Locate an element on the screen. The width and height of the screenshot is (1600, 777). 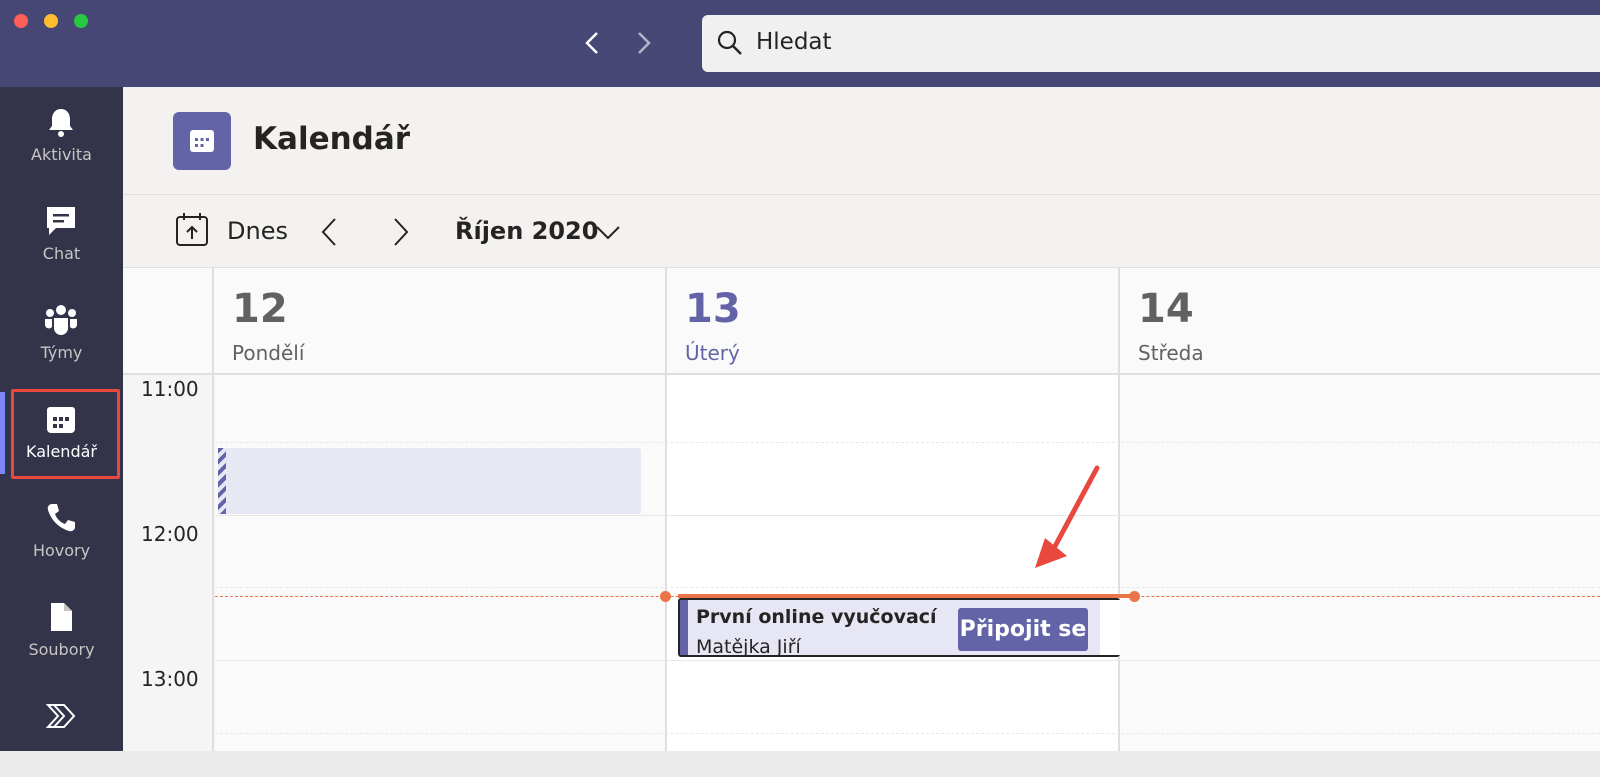
rail-item-calendar: Kalendář is located at coordinates (61, 432).